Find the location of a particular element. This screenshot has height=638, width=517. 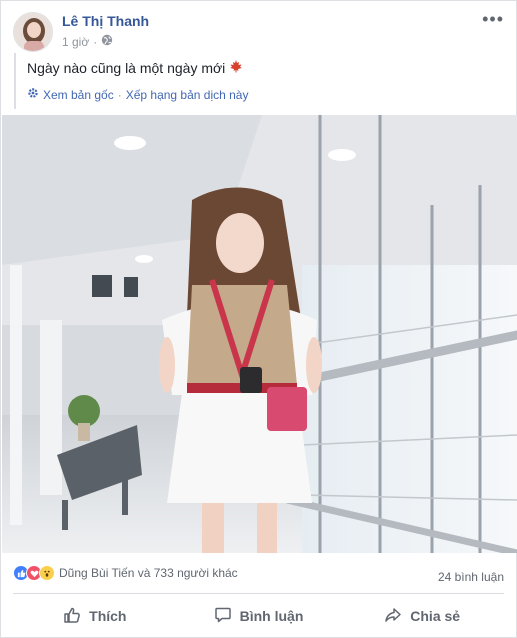

reactions-summary: Dũng Bùi Tiến và 733 người khác is located at coordinates (125, 573).